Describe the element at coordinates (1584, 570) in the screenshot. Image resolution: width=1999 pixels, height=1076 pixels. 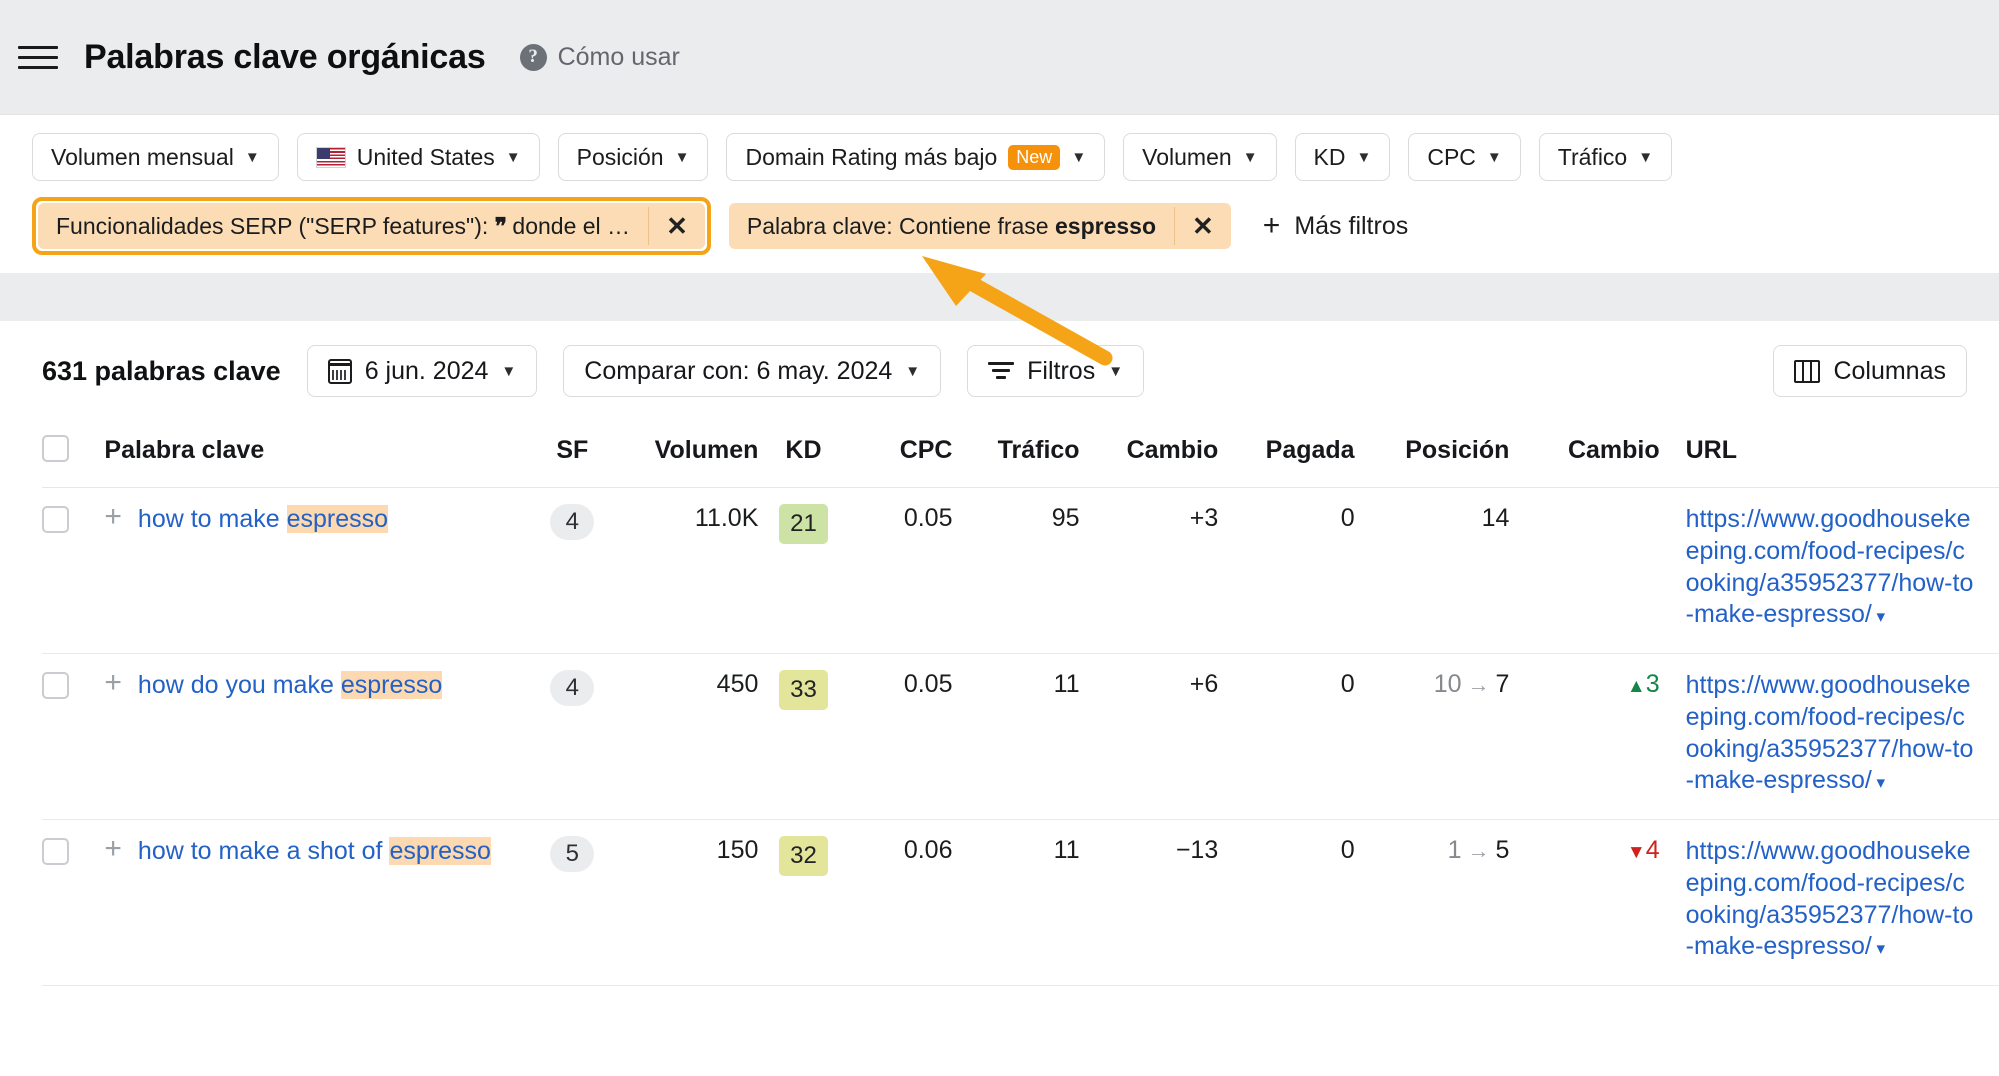
I see `position-change-cell` at that location.